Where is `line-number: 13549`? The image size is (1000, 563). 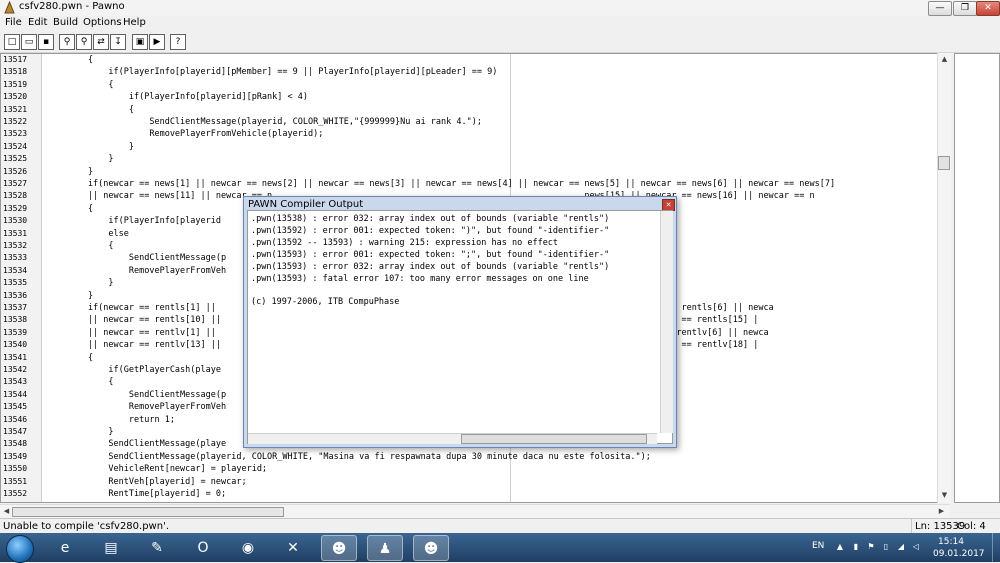
line-number: 13549 is located at coordinates (15, 456).